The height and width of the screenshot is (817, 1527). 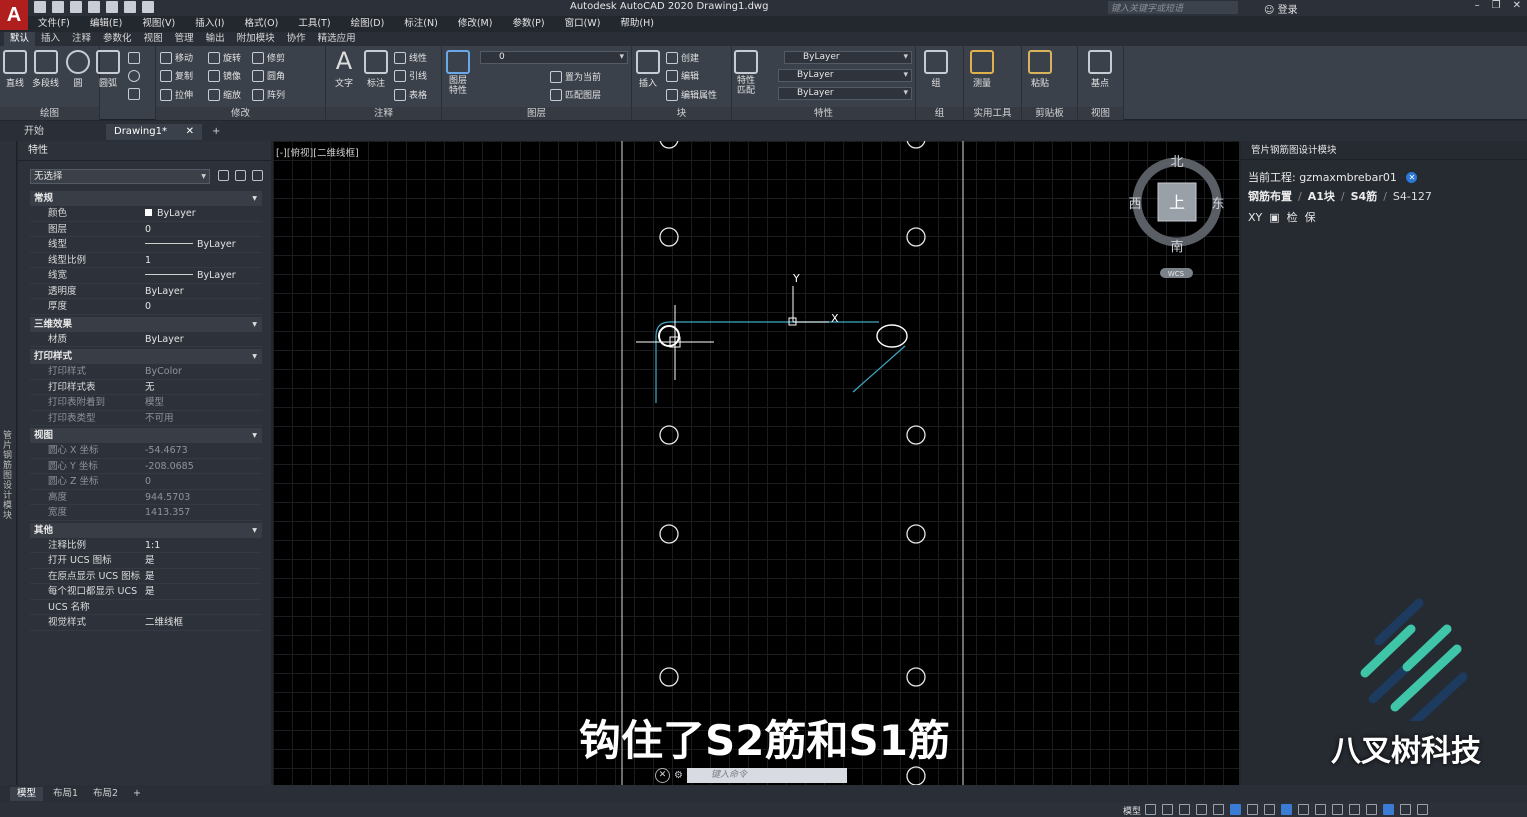 I want to click on customize-icon: ⚙, so click(x=678, y=775).